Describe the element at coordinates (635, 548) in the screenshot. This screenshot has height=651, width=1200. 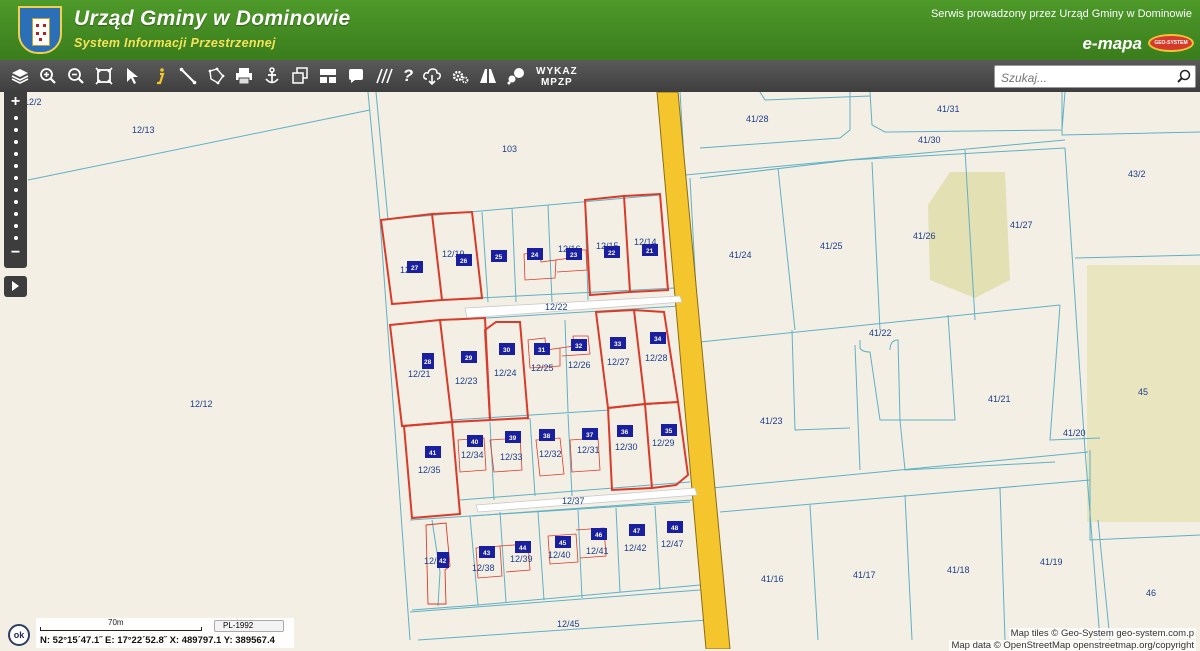
I see `parcel-label: 12/42` at that location.